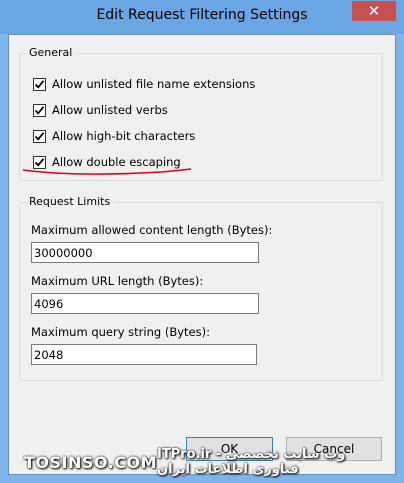 The image size is (404, 483). I want to click on option-unlisted-verbs: Allow unlisted verbs, so click(100, 110).